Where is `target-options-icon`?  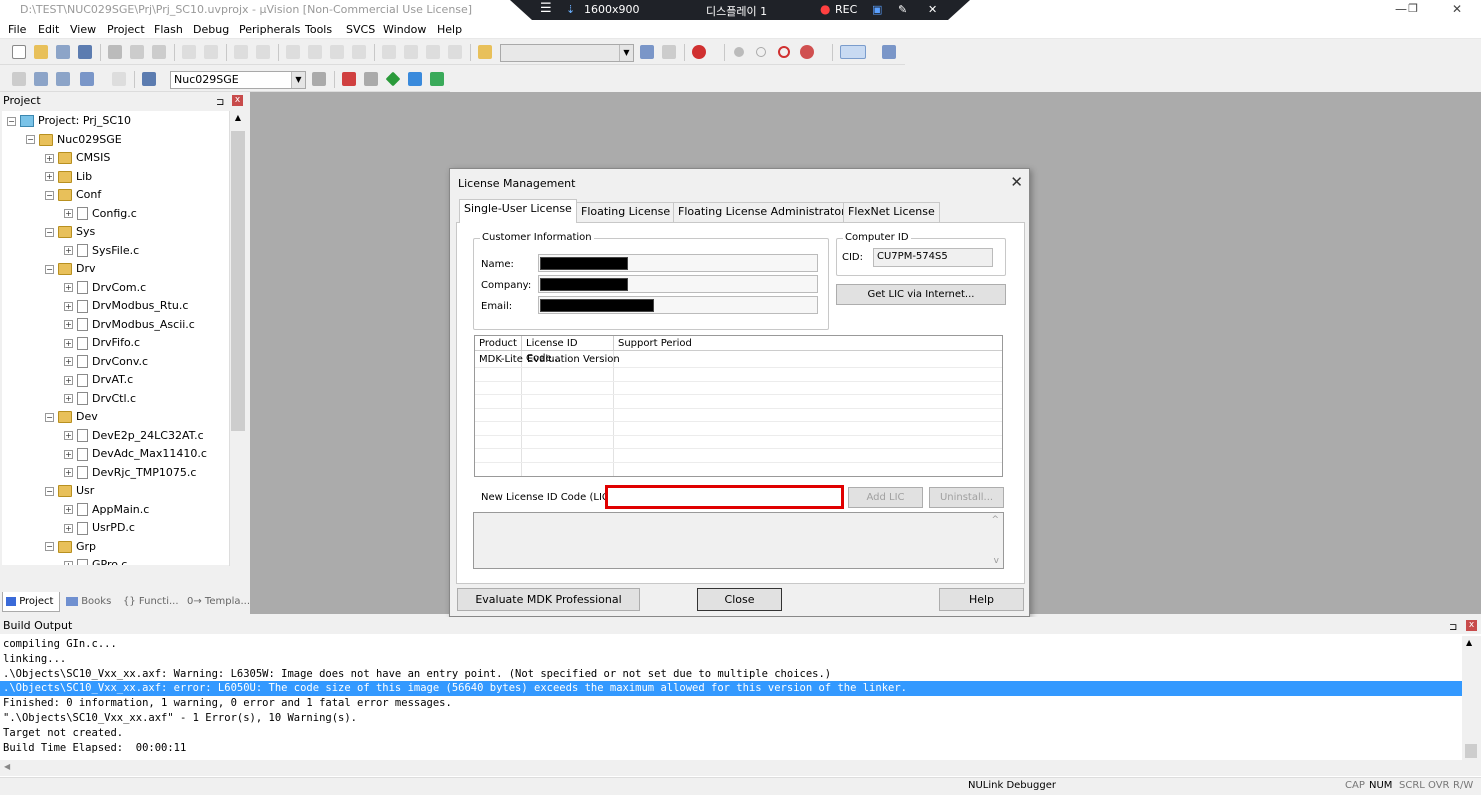
target-options-icon is located at coordinates (319, 79).